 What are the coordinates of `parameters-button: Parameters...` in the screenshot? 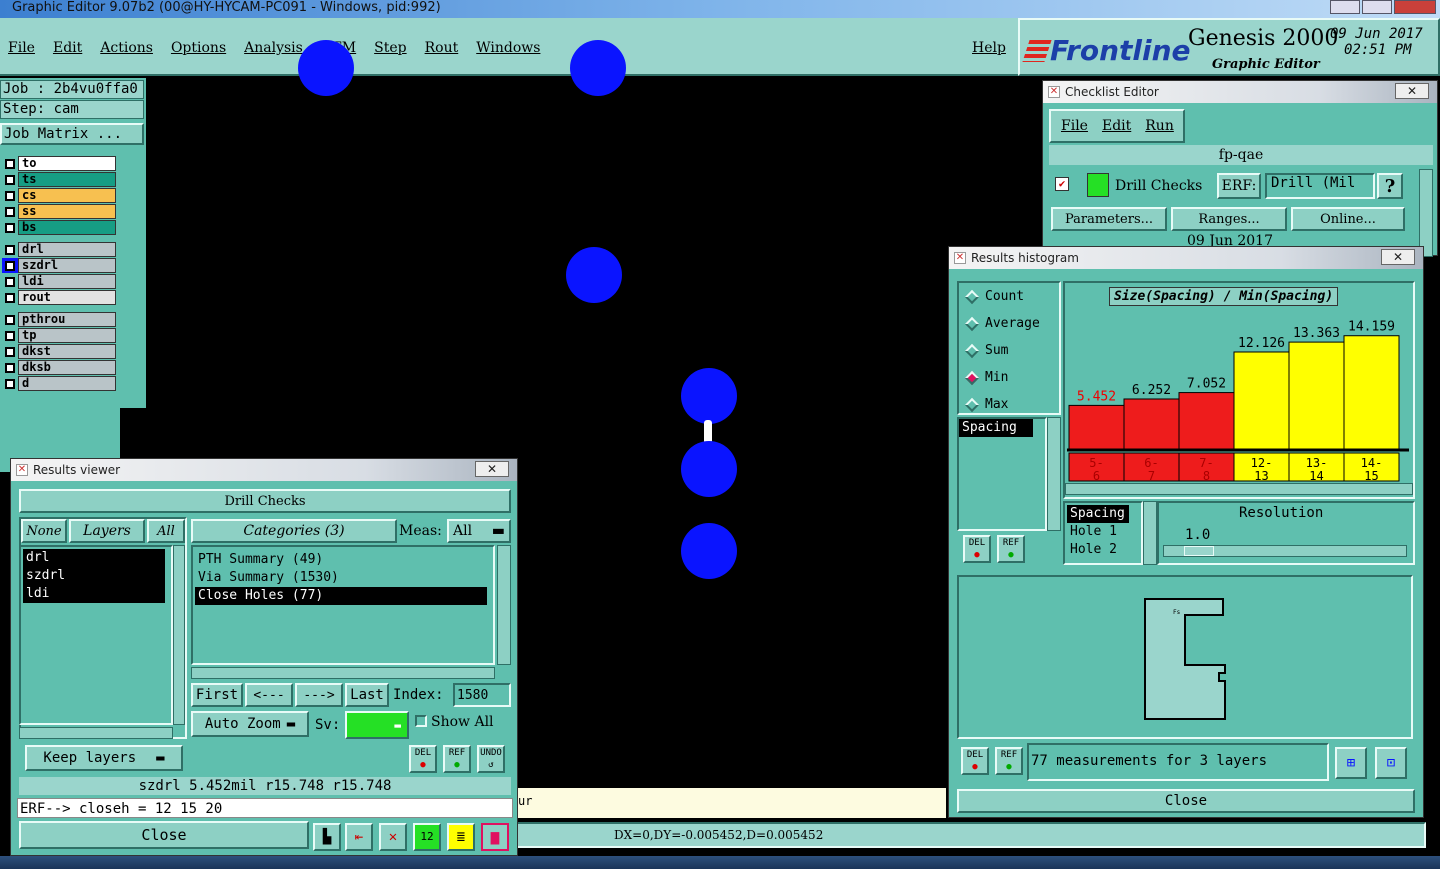 It's located at (1109, 219).